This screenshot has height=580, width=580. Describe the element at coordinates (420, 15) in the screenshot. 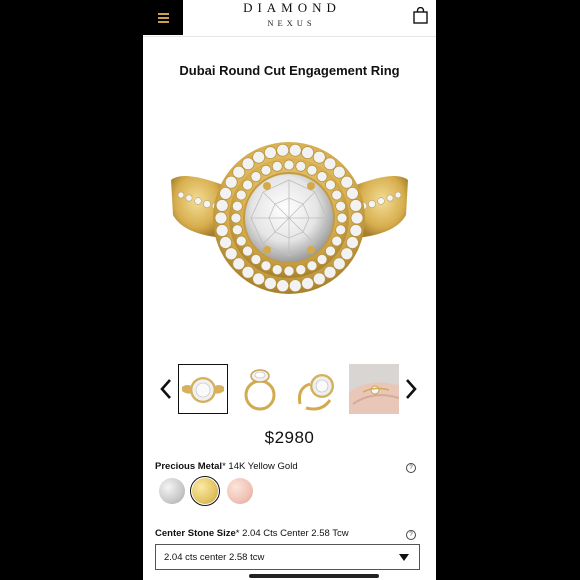

I see `shopping-bag-icon` at that location.